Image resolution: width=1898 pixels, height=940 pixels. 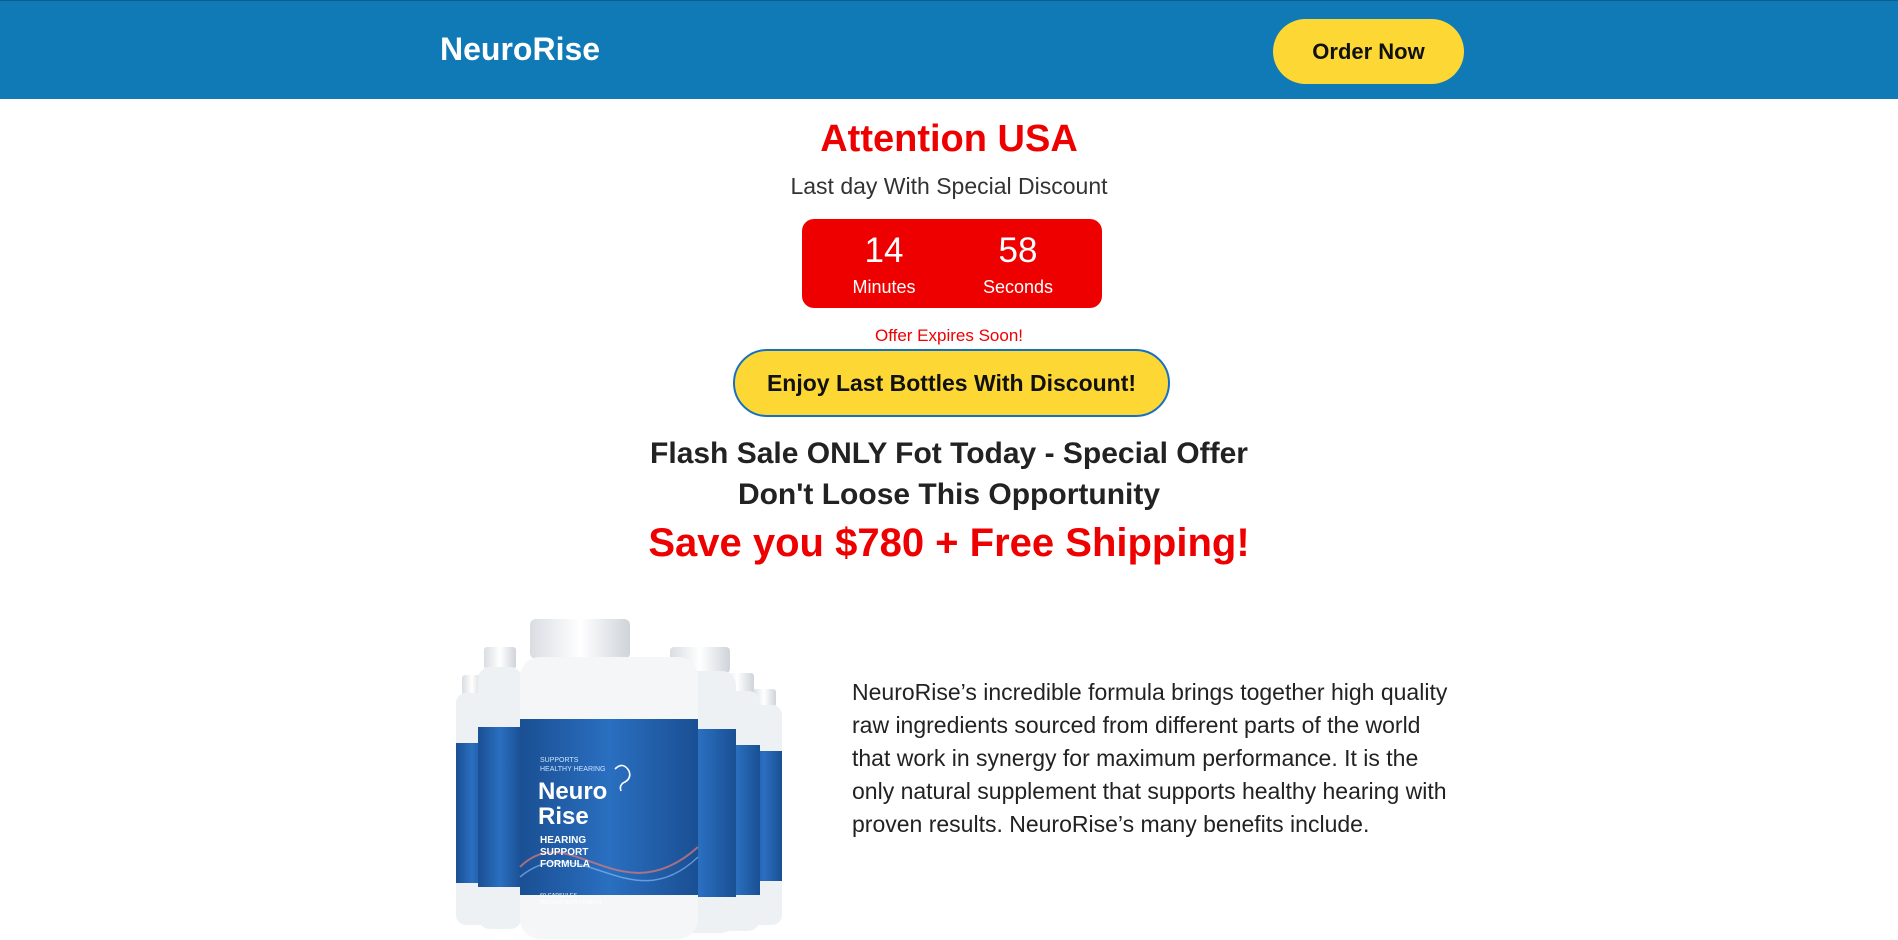 I want to click on bottle-label-sub1: HEARING, so click(x=563, y=840).